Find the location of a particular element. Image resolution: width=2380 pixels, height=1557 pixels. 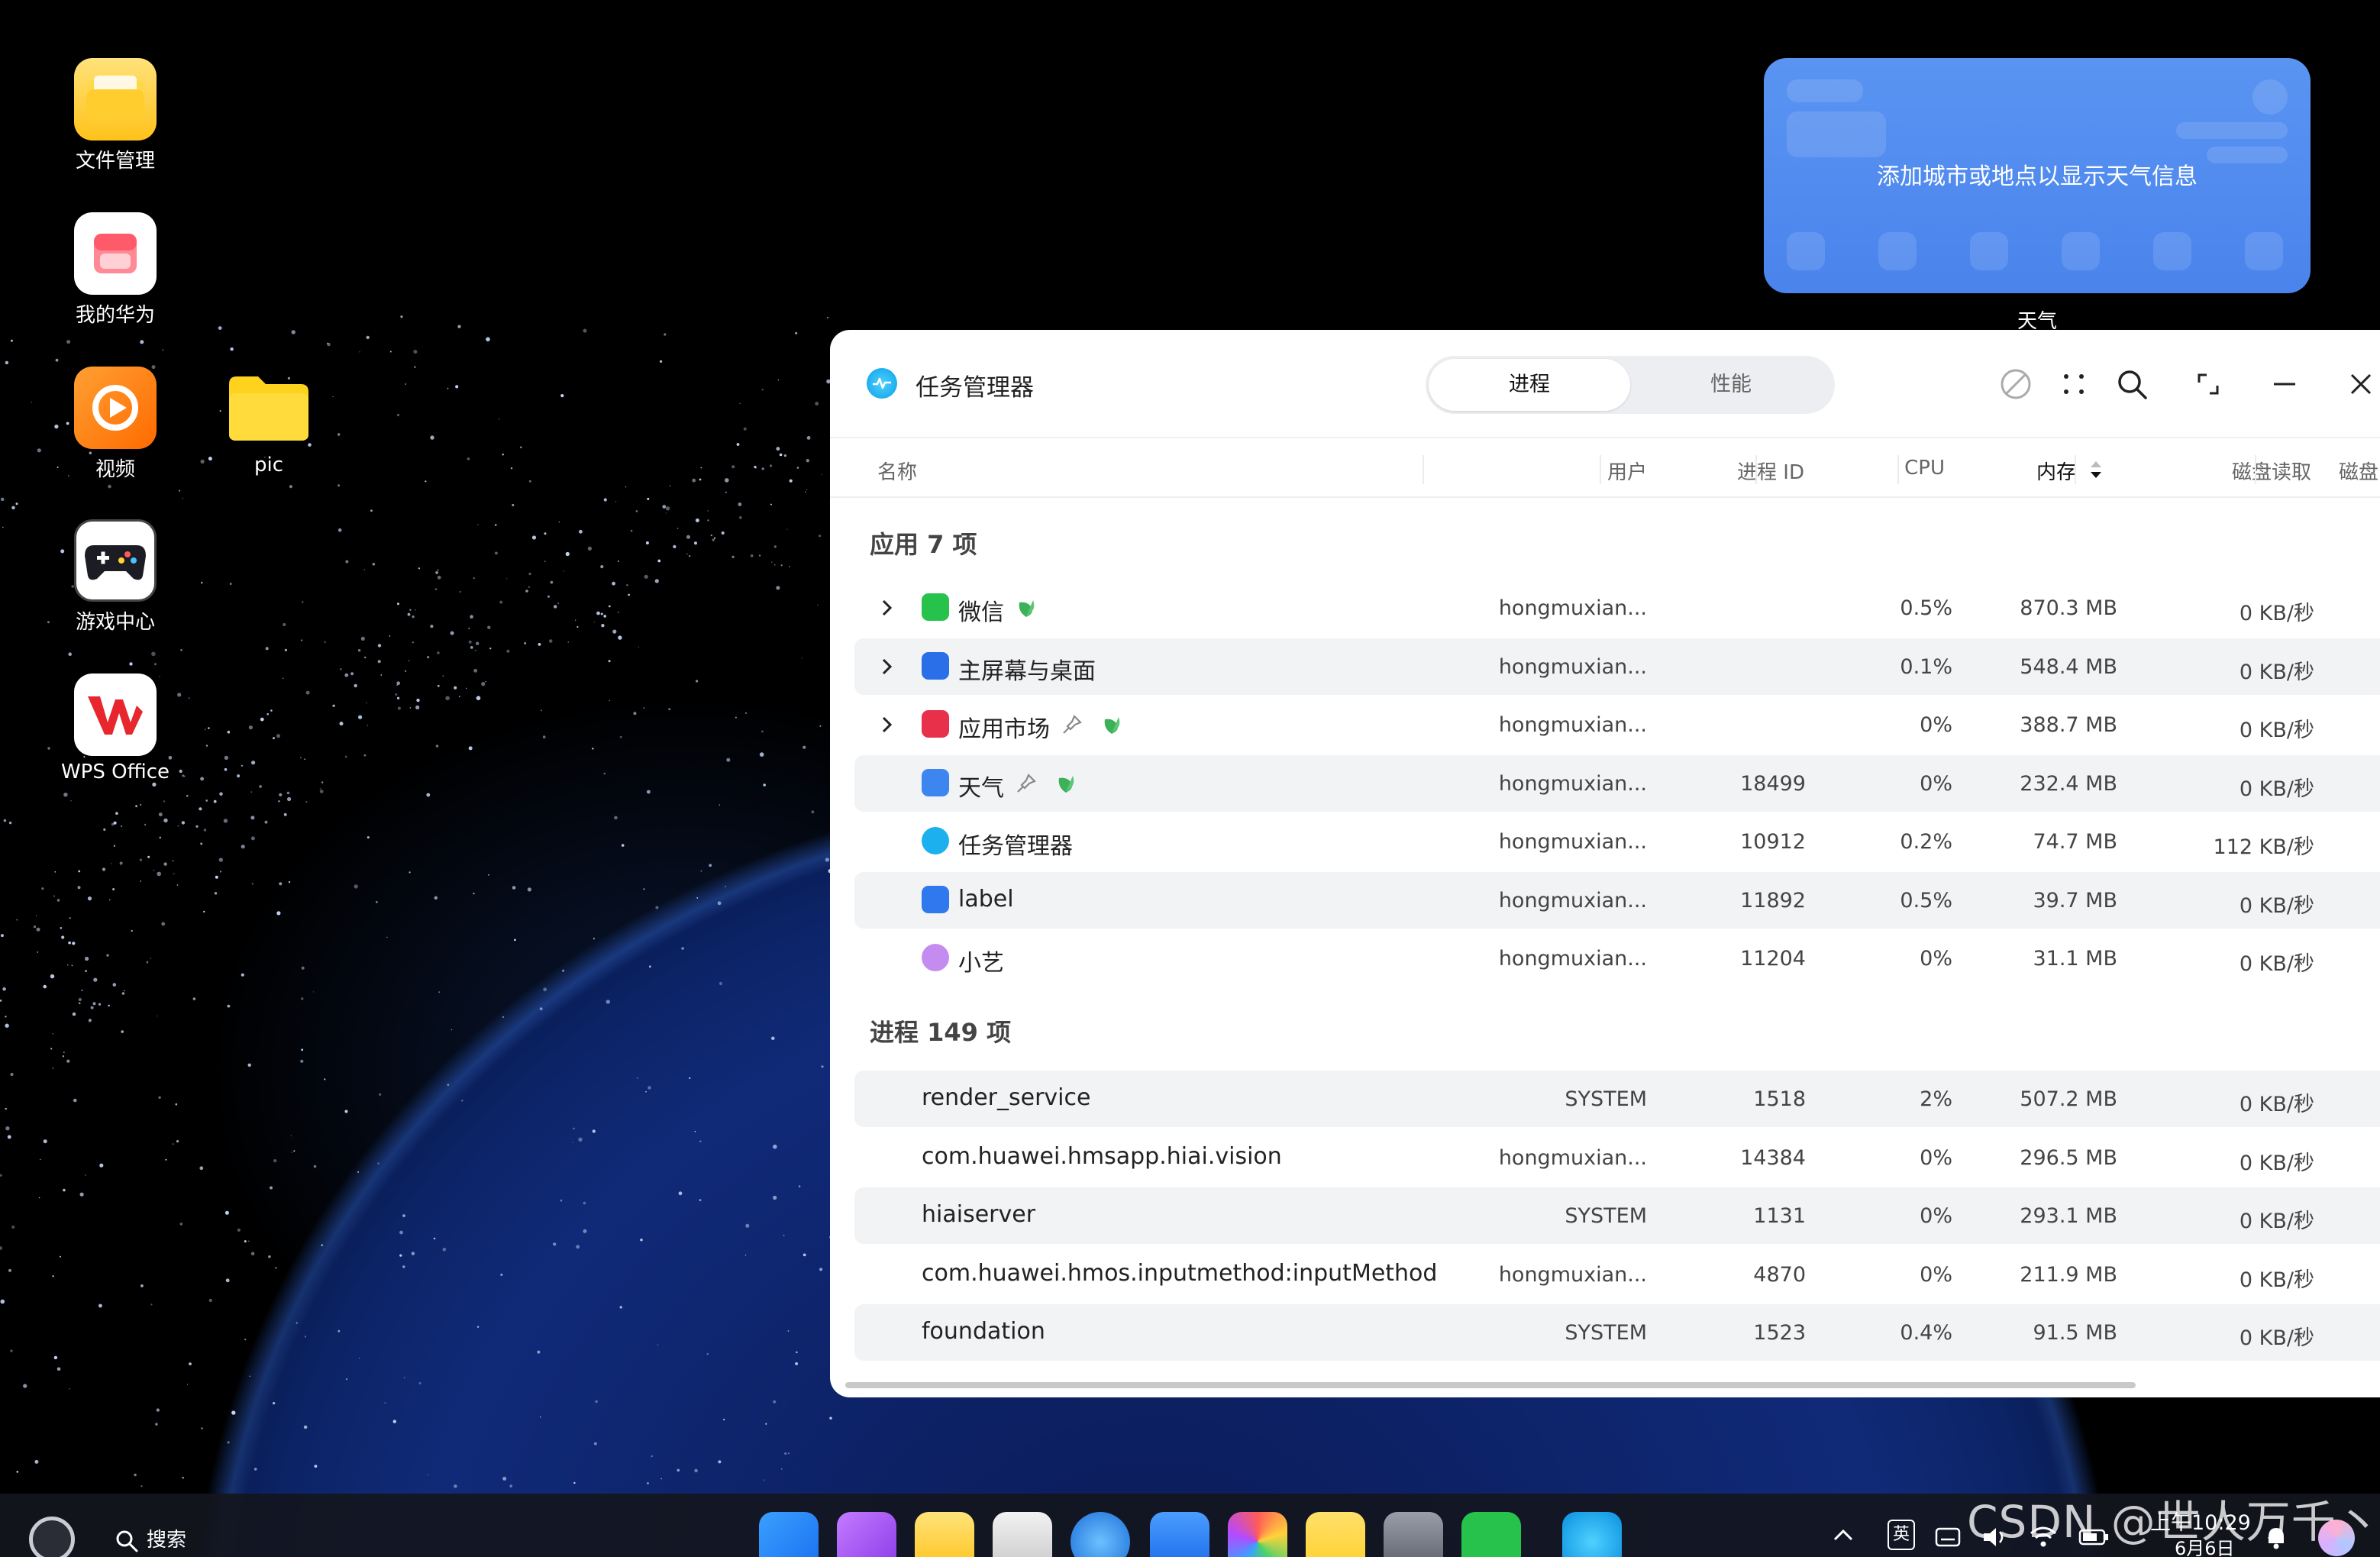

purple-app-icon is located at coordinates (866, 1535).